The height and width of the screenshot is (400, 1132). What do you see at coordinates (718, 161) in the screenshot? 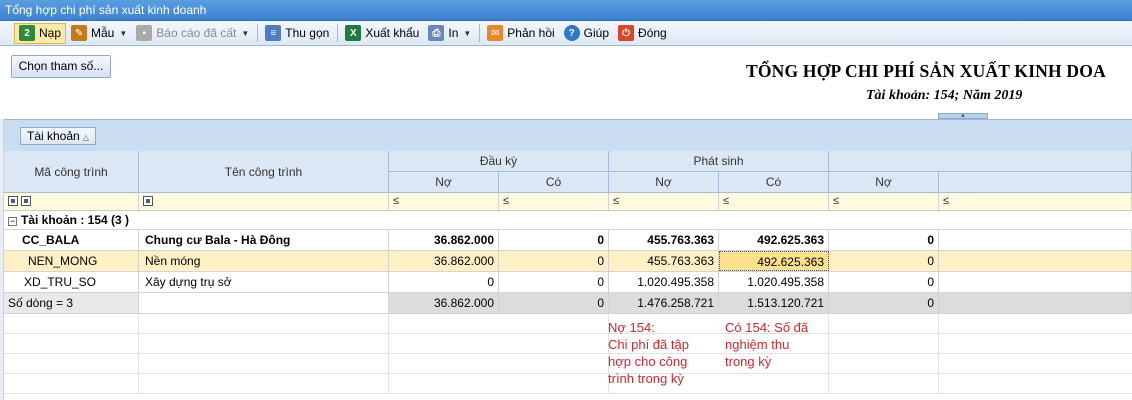
I see `band-header-phat-sinh-label: Phát sinh` at bounding box center [718, 161].